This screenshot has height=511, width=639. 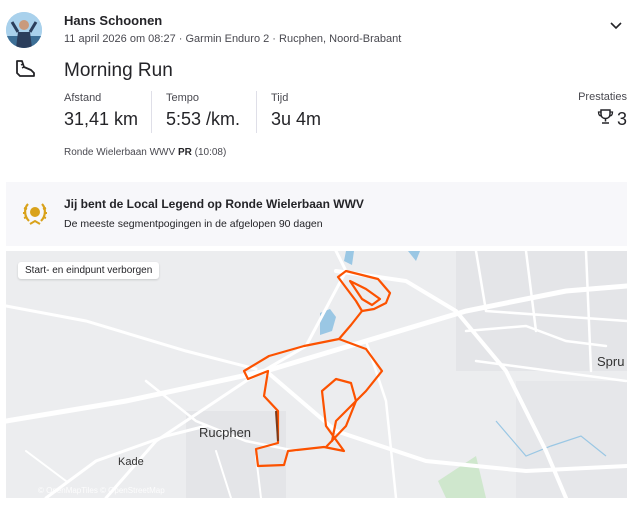 What do you see at coordinates (203, 119) in the screenshot?
I see `stat-pace-value: 5:53 /km.` at bounding box center [203, 119].